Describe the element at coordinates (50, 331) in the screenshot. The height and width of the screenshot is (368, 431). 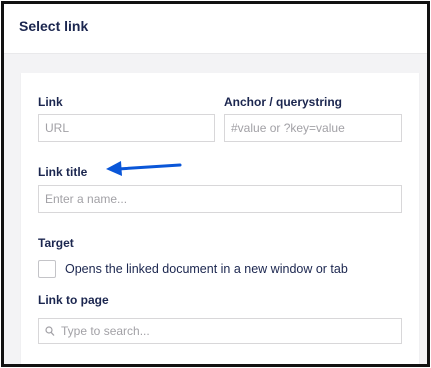
I see `search-icon` at that location.